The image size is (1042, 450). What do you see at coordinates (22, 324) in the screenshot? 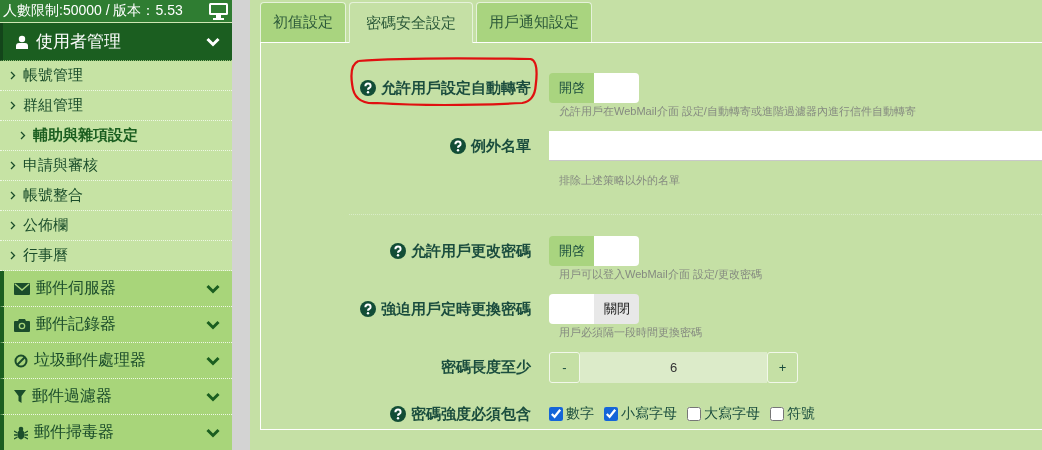
I see `camera-icon` at bounding box center [22, 324].